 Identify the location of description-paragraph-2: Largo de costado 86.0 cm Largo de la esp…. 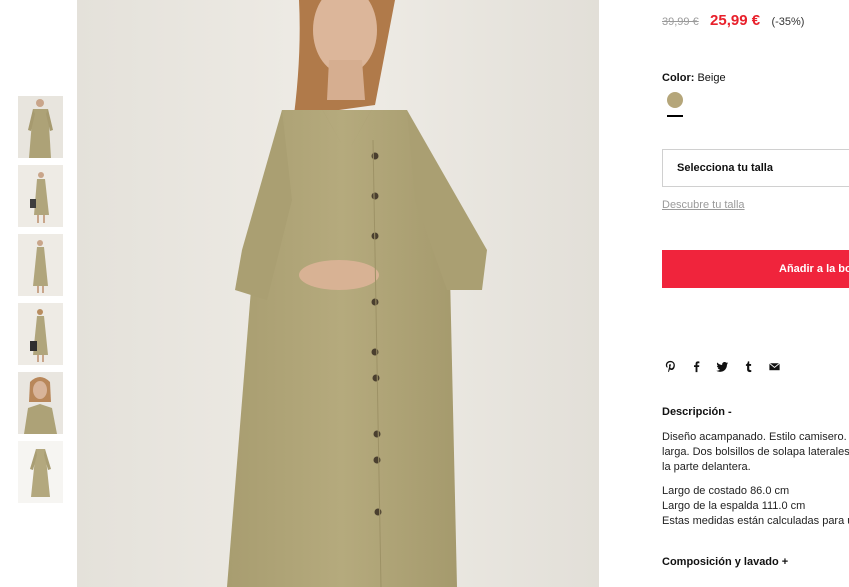
(755, 506).